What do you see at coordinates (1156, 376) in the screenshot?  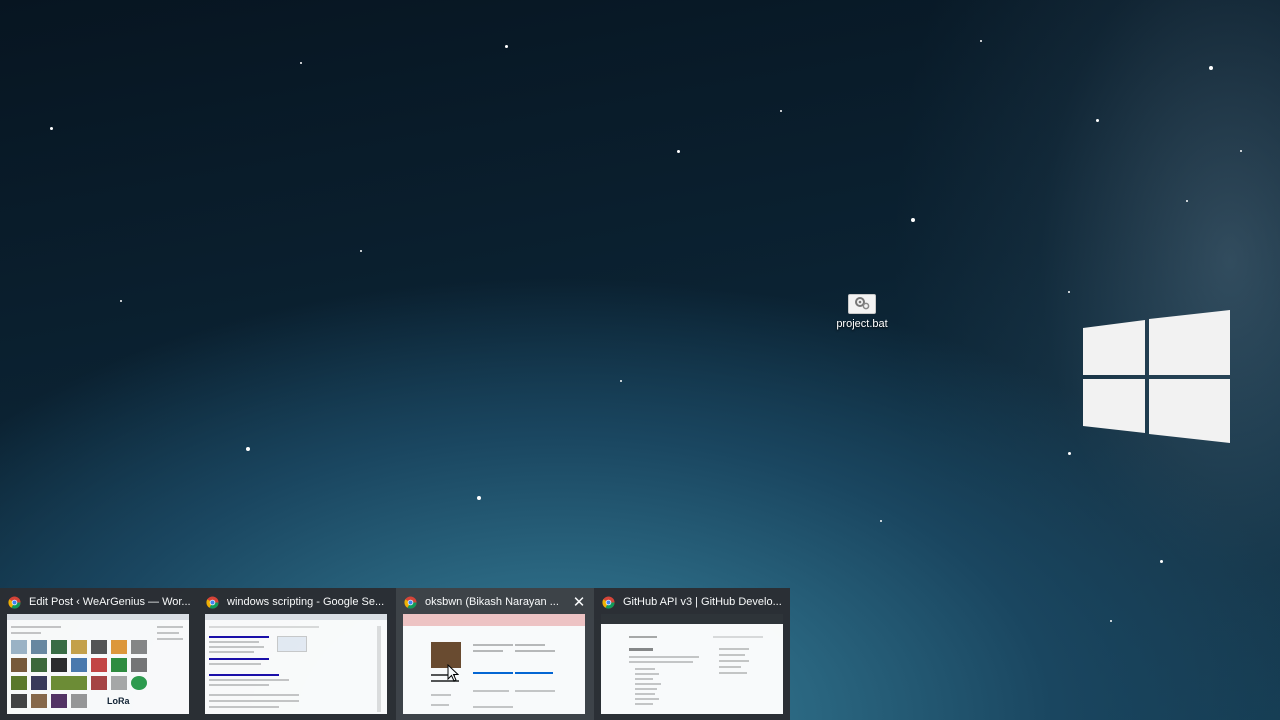 I see `windows-logo` at bounding box center [1156, 376].